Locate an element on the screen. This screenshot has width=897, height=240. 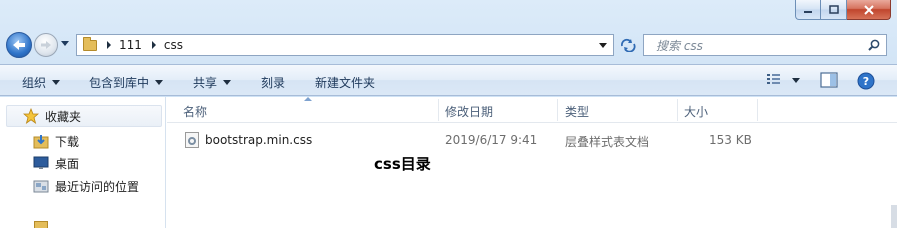
sidebar-item-recent-places: 最近访问的位置 is located at coordinates (86, 186).